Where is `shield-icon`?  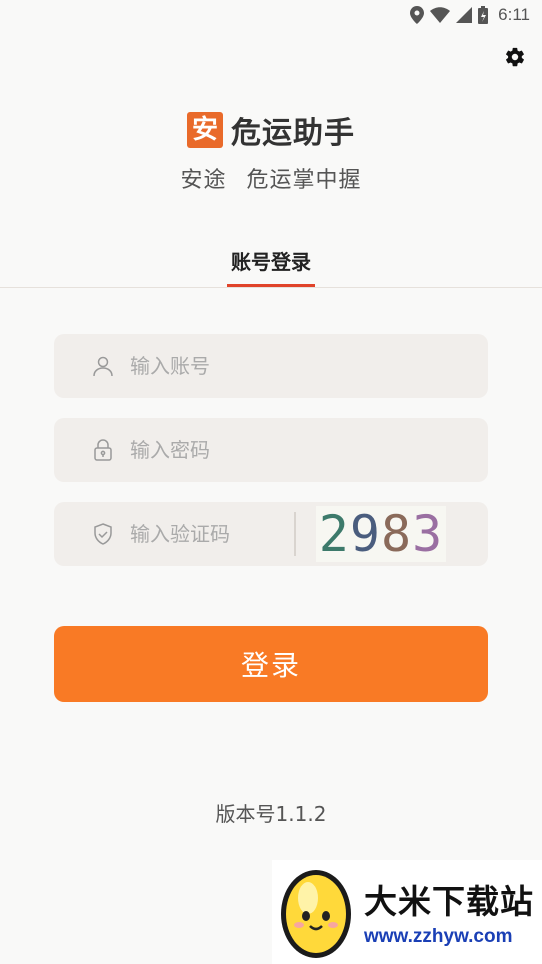 shield-icon is located at coordinates (103, 534).